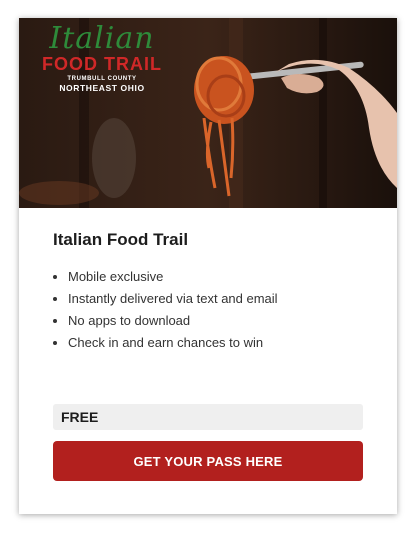 This screenshot has width=417, height=534. What do you see at coordinates (208, 461) in the screenshot?
I see `get-pass-button: GET YOUR PASS HERE` at bounding box center [208, 461].